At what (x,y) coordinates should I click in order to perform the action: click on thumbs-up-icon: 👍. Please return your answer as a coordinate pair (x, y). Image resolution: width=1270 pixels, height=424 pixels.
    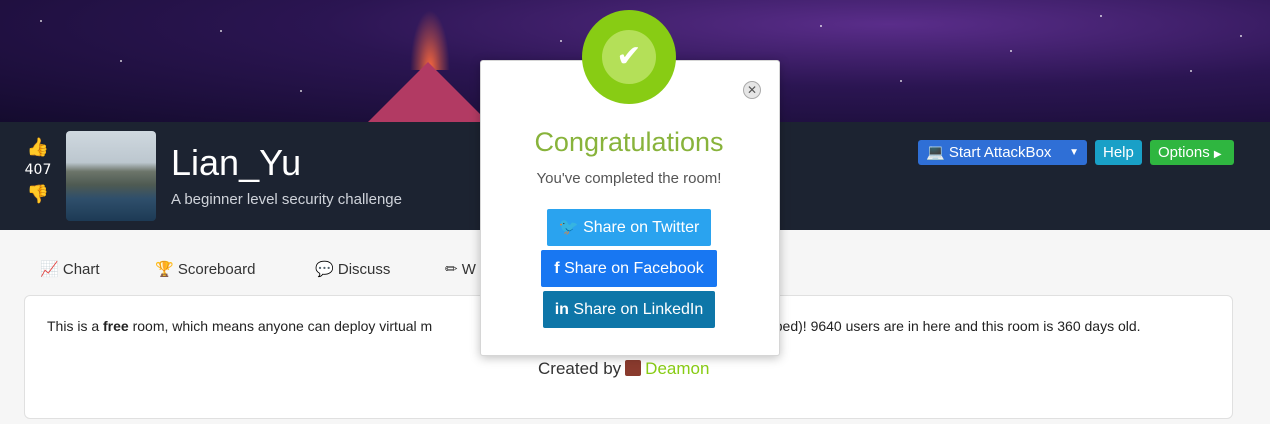
    Looking at the image, I should click on (38, 147).